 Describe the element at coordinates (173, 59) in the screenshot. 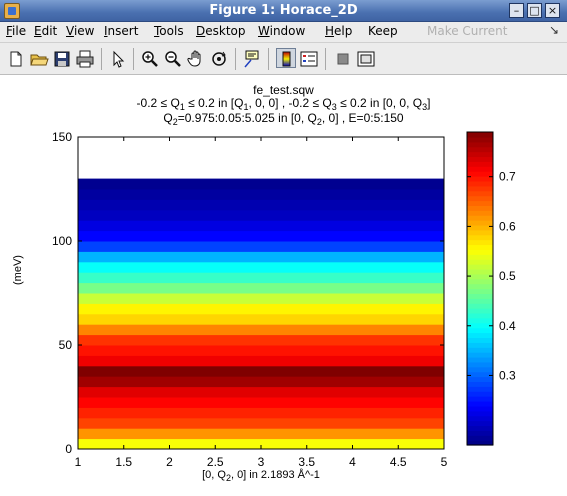

I see `zoom-out-icon` at that location.